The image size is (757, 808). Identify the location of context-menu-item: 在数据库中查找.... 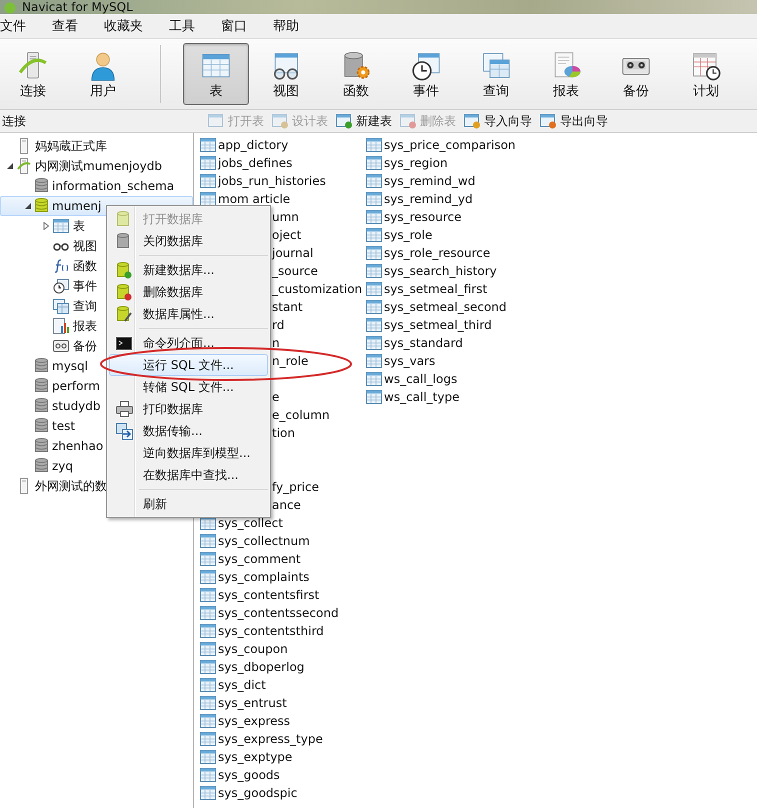
(188, 475).